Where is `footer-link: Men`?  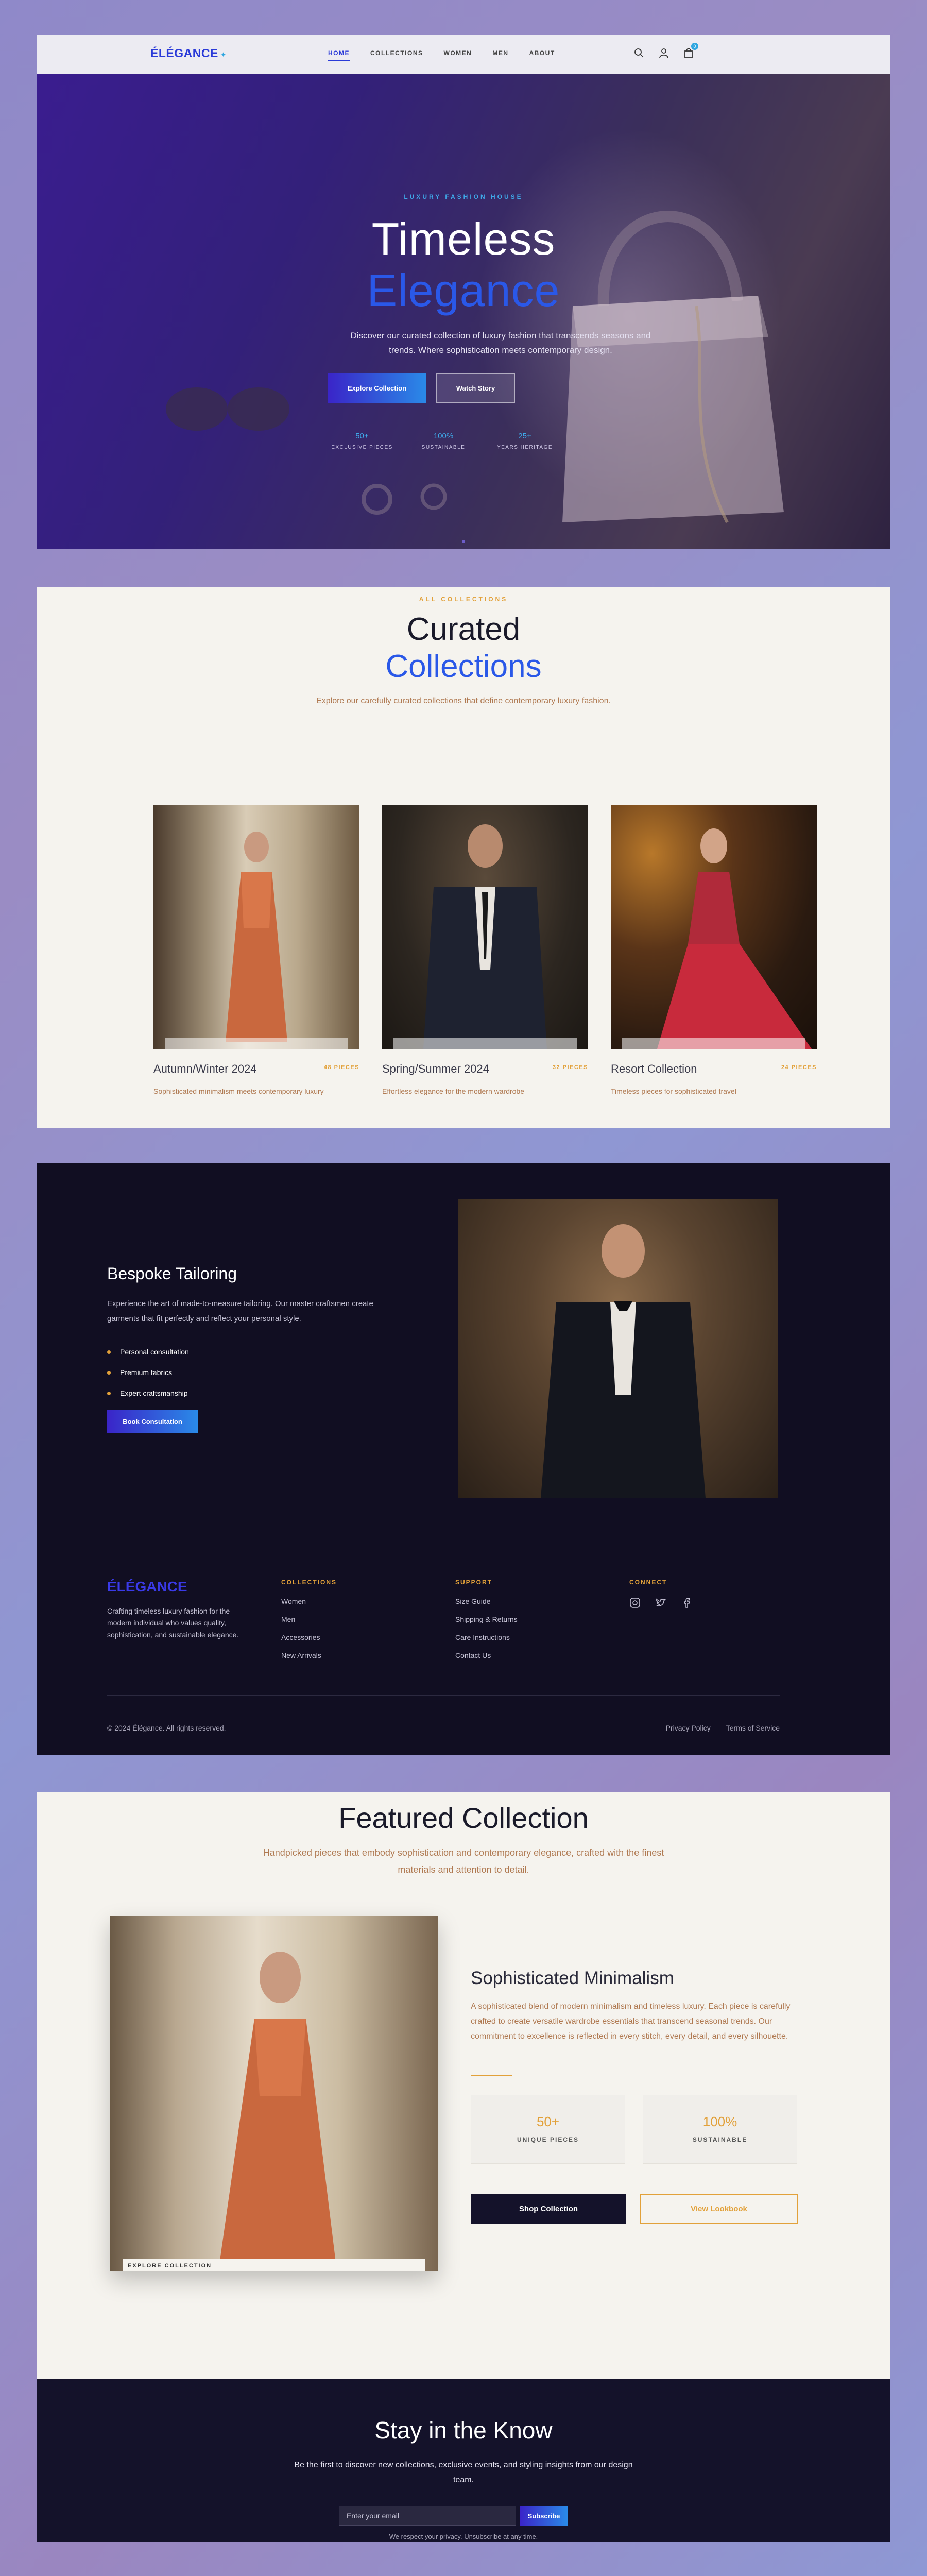
footer-link: Men is located at coordinates (309, 1624).